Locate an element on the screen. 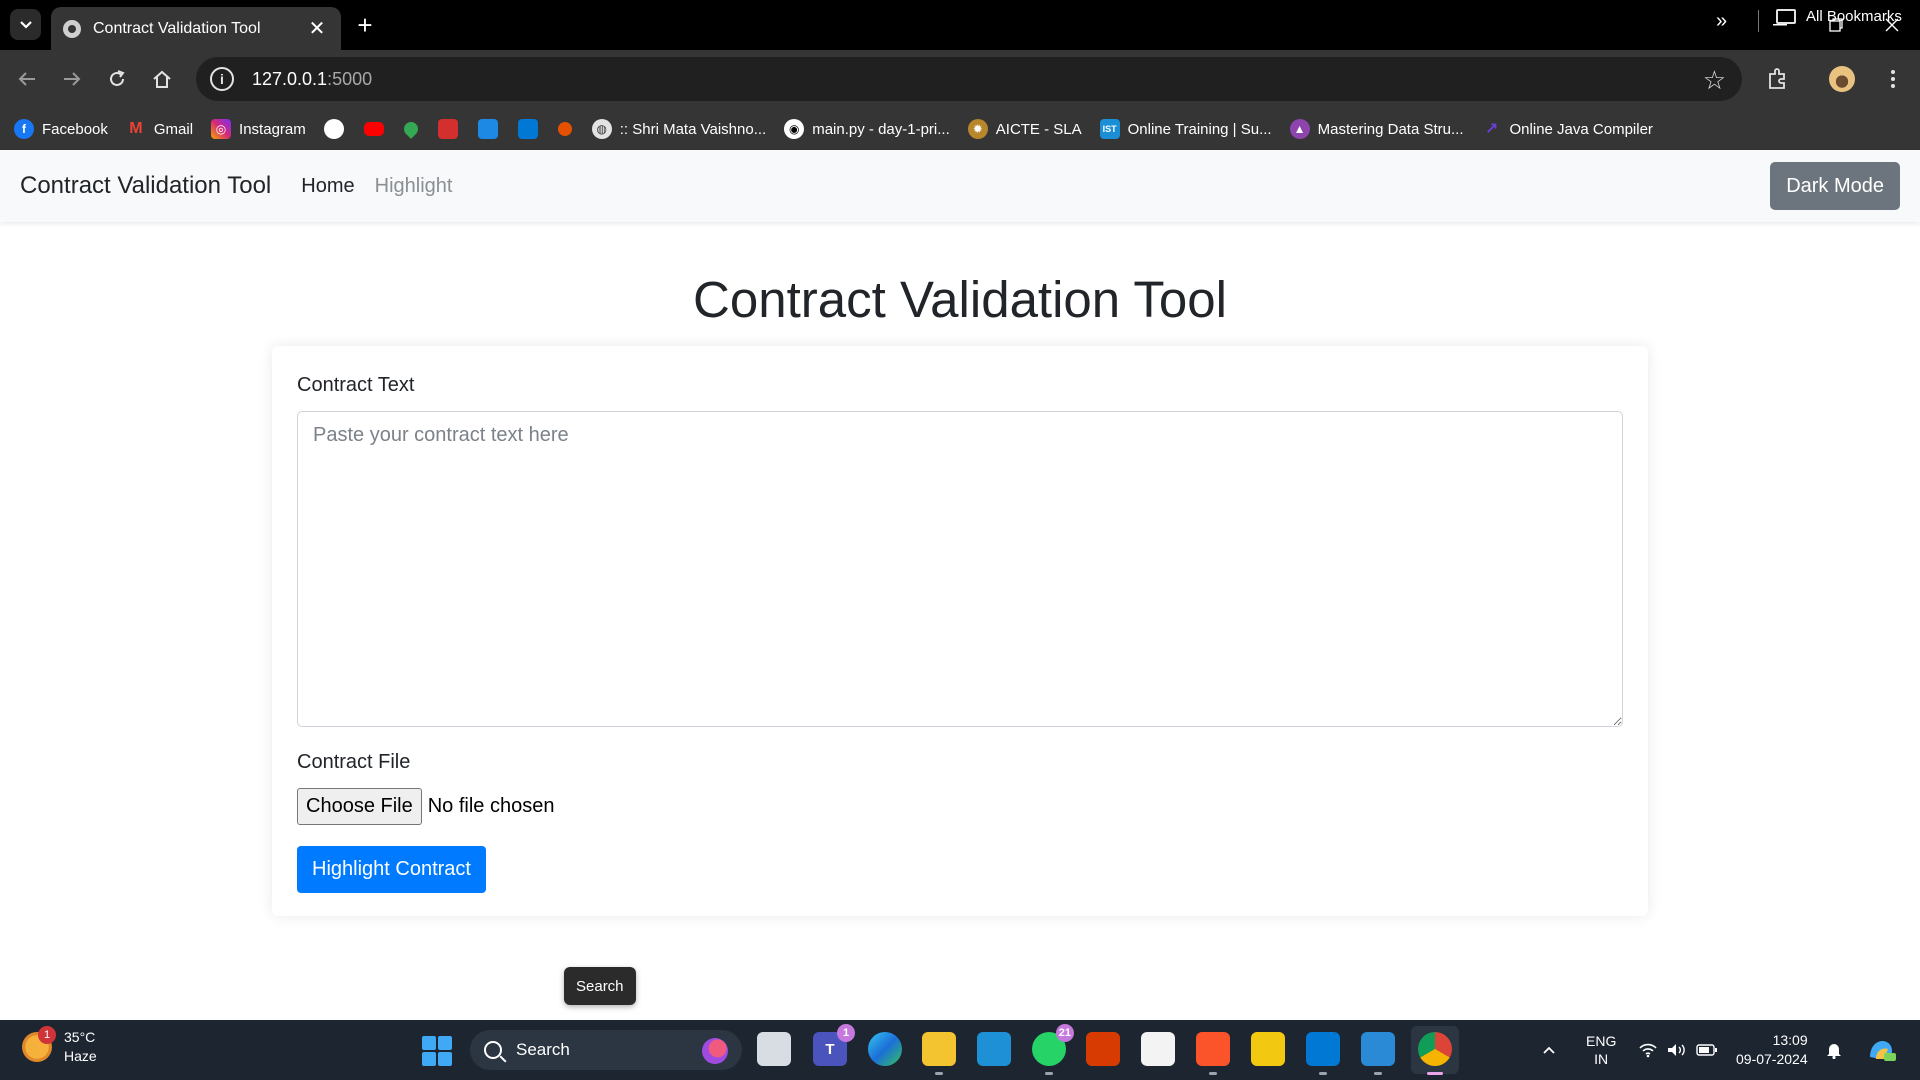  chrome-icon is located at coordinates (1435, 1053).